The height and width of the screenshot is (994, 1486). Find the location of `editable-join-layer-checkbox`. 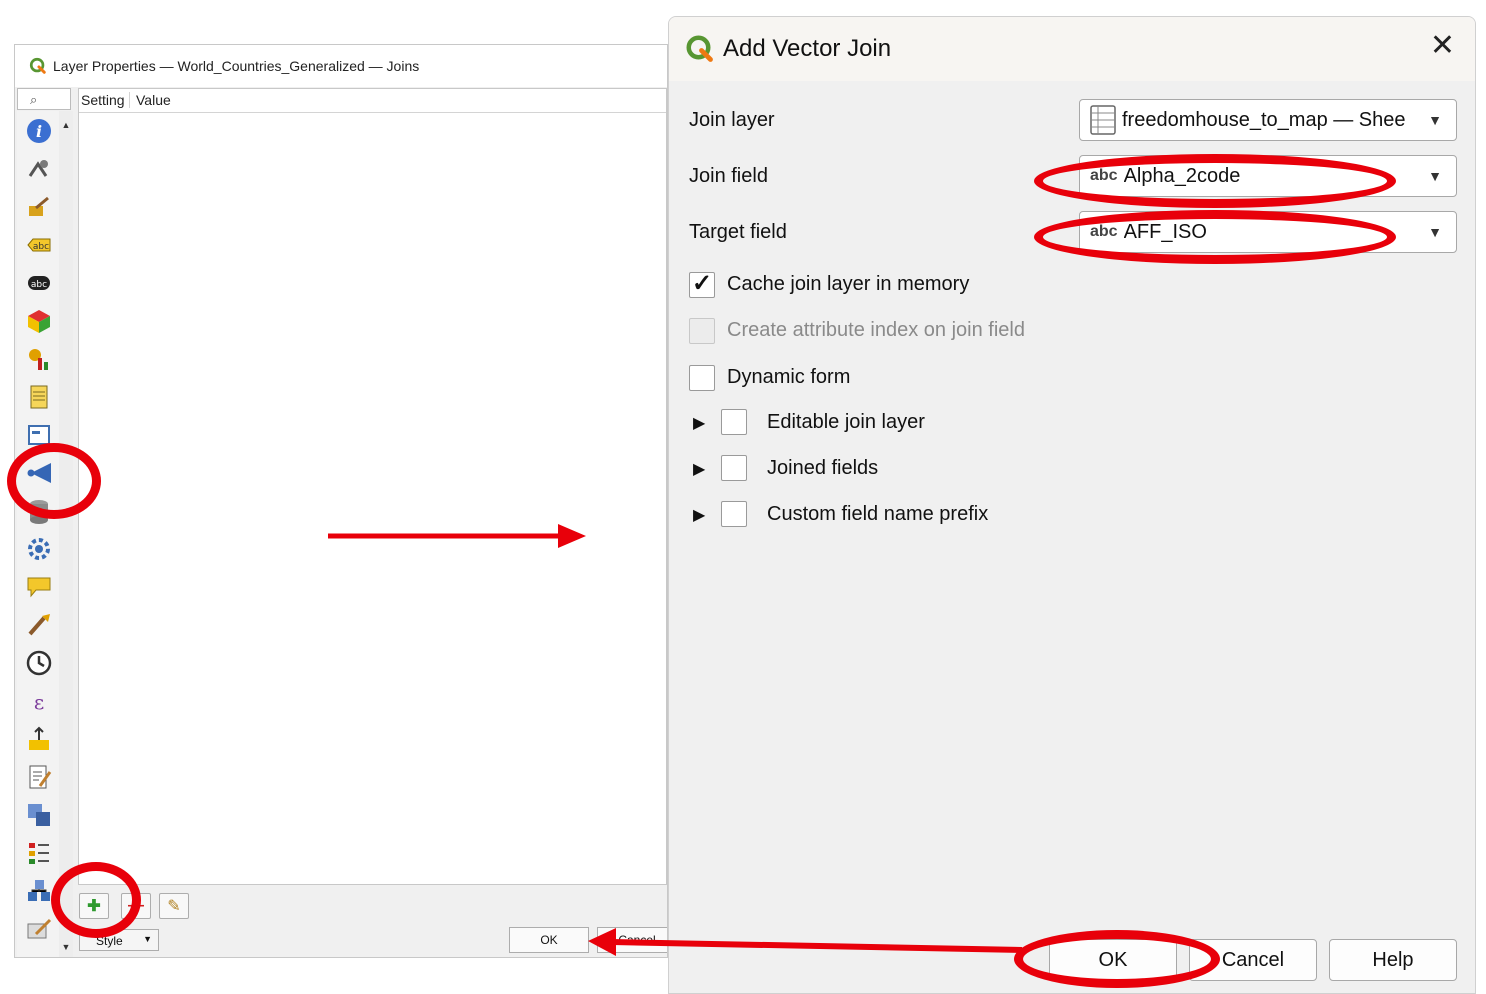

editable-join-layer-checkbox is located at coordinates (734, 422).